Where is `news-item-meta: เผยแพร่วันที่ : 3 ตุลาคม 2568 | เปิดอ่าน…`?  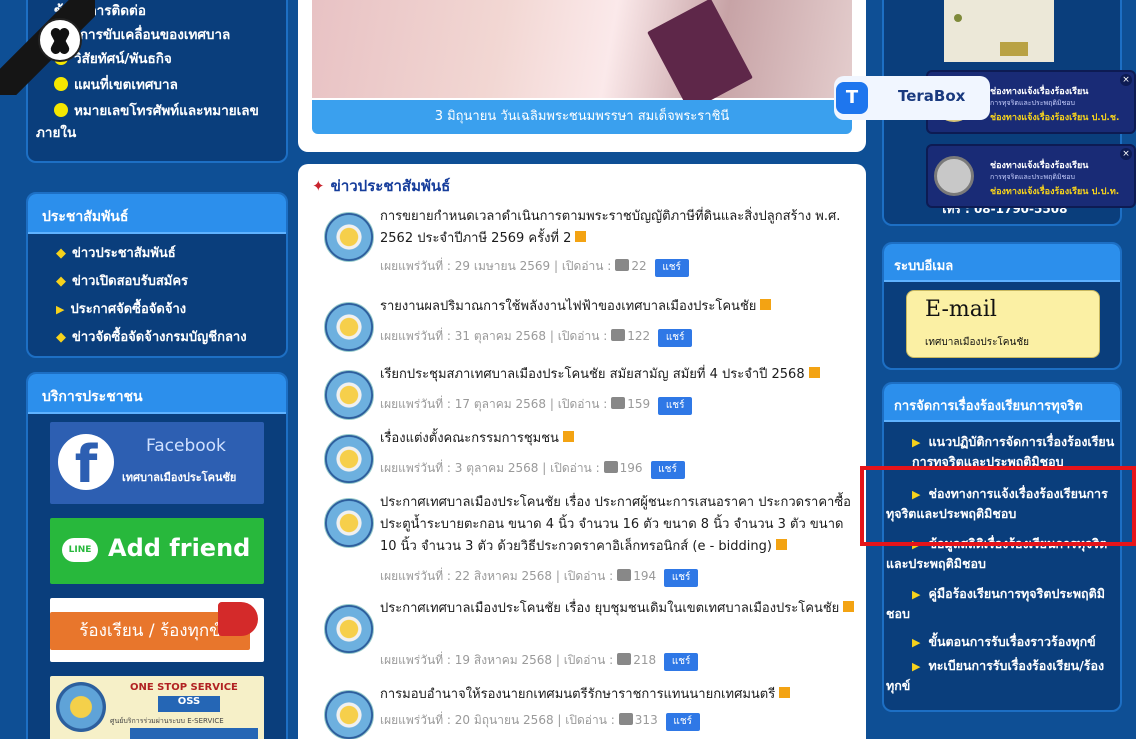
news-item-meta: เผยแพร่วันที่ : 3 ตุลาคม 2568 | เปิดอ่าน… is located at coordinates (532, 468).